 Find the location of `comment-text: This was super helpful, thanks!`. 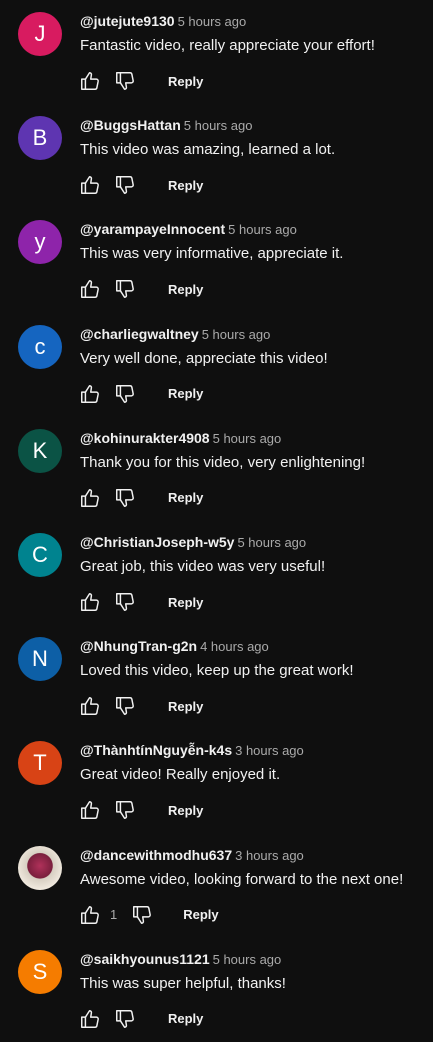

comment-text: This was super helpful, thanks! is located at coordinates (183, 983).